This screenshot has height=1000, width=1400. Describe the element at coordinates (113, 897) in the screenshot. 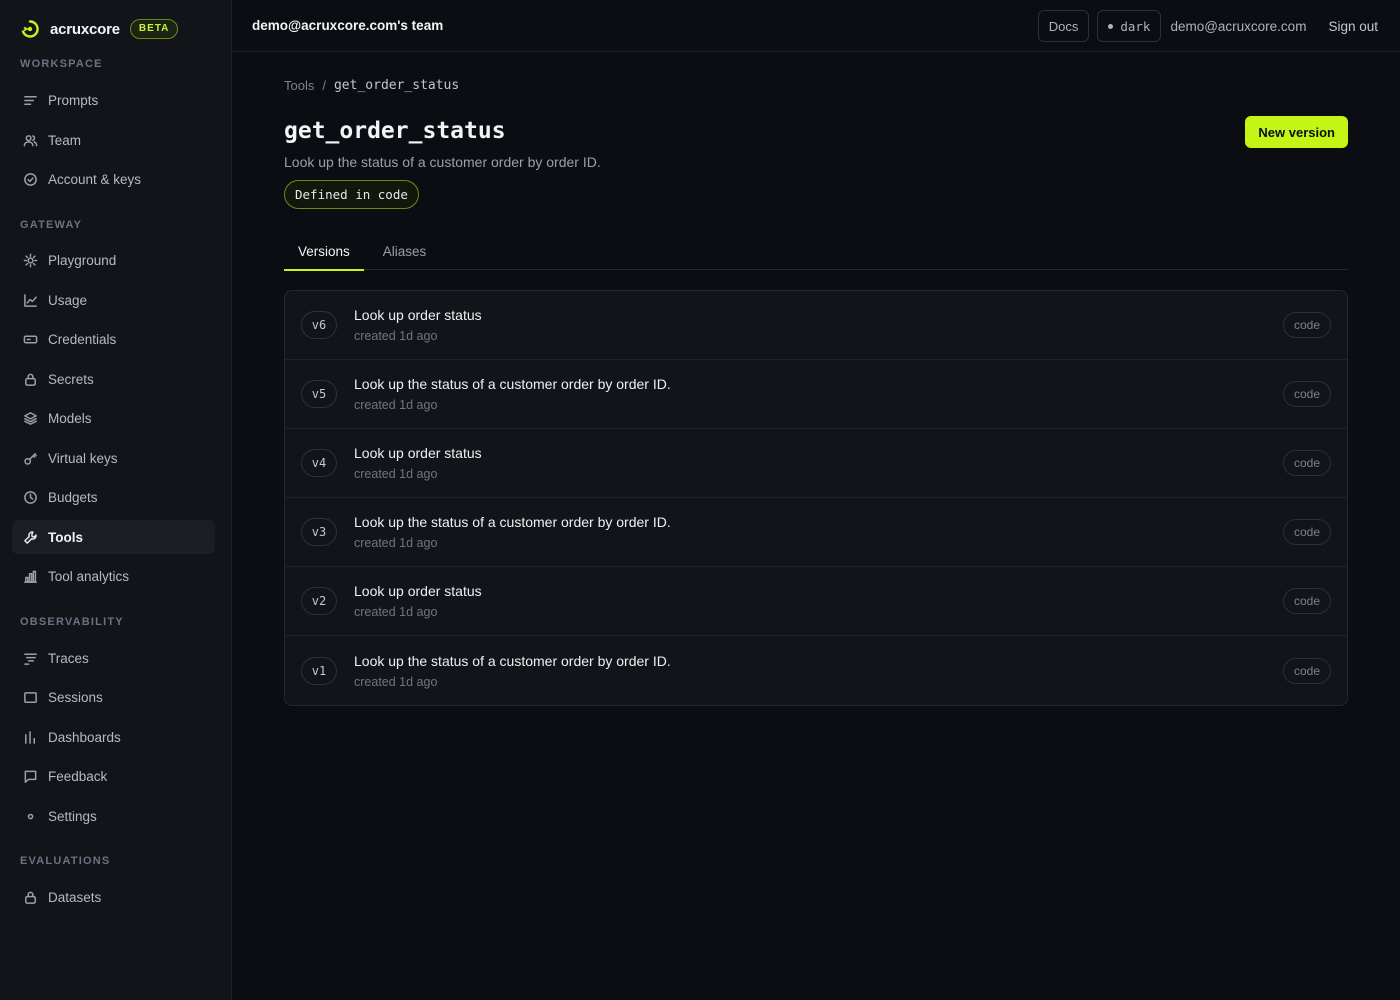

I see `sidebar-item-datasets: Datasets` at that location.